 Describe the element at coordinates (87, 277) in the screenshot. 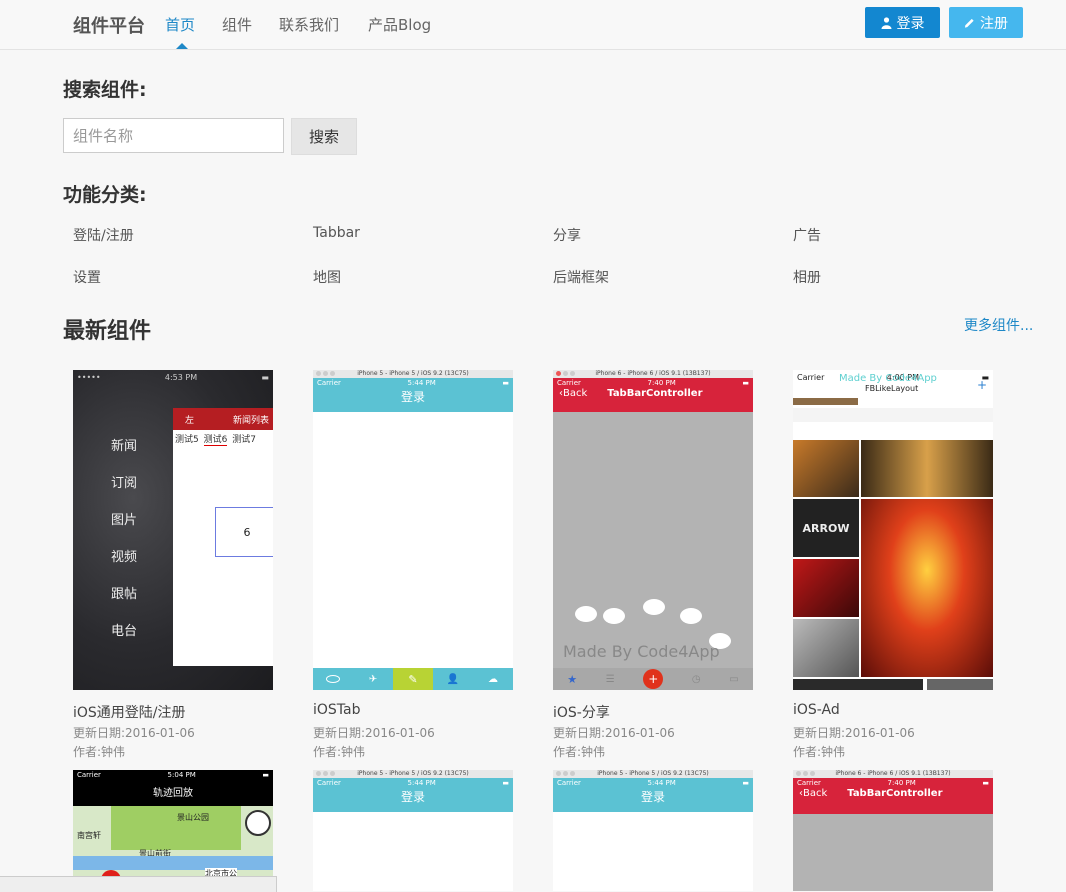

I see `category-settings: 设置` at that location.